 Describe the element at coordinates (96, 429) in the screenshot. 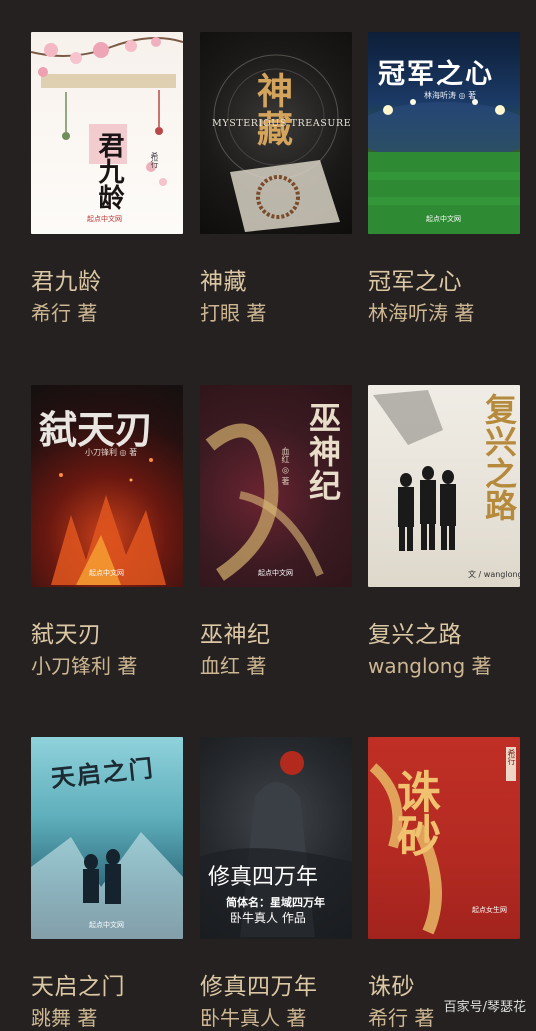

I see `cover-title: 弑天刃` at that location.